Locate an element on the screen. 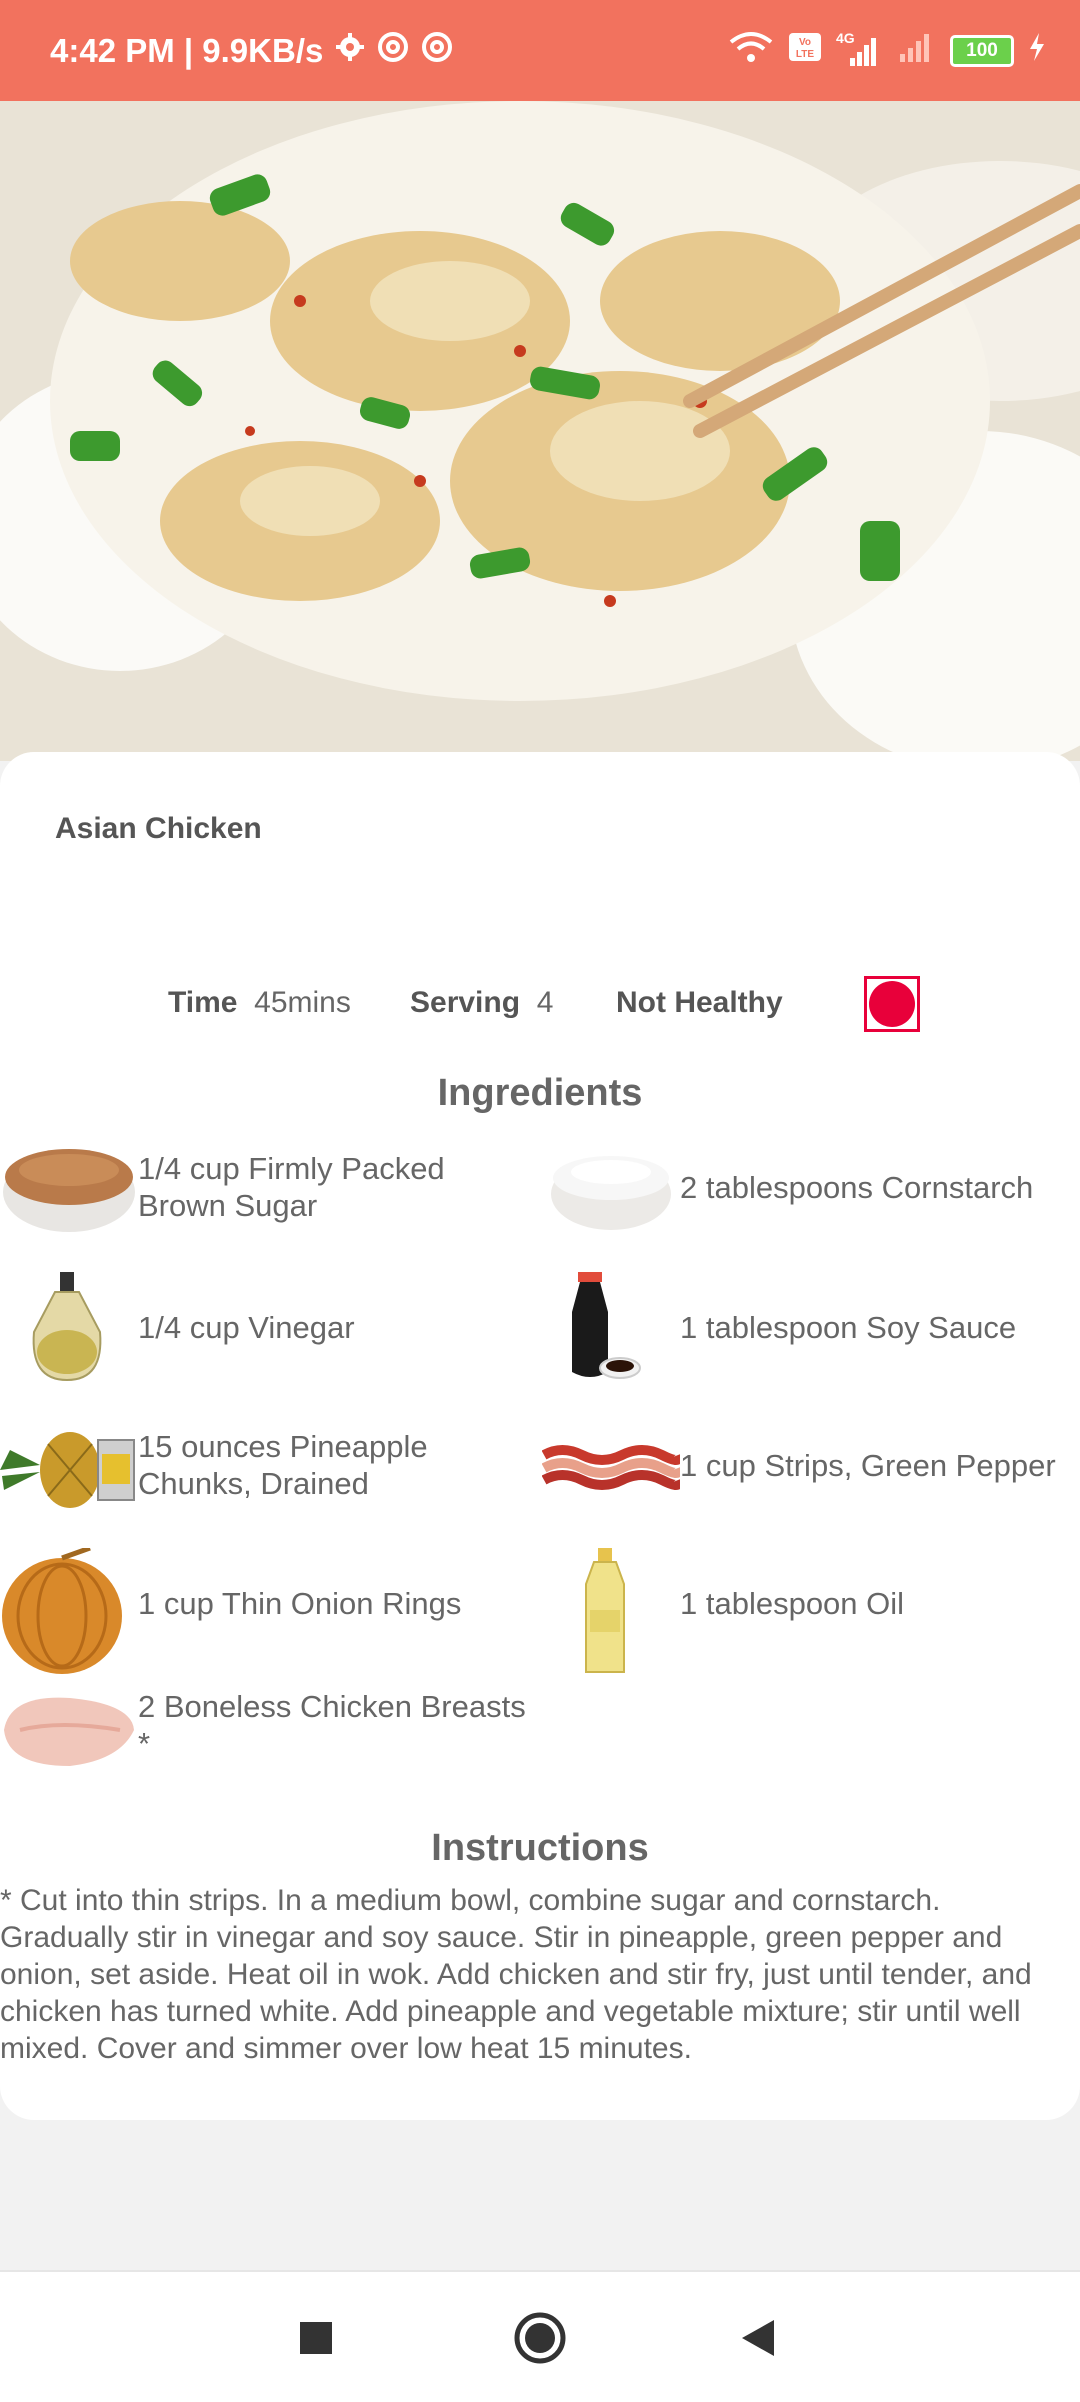  status-bar: 4:42 PM | 9.9KB/s Vo LTE 4G 100 is located at coordinates (540, 50).